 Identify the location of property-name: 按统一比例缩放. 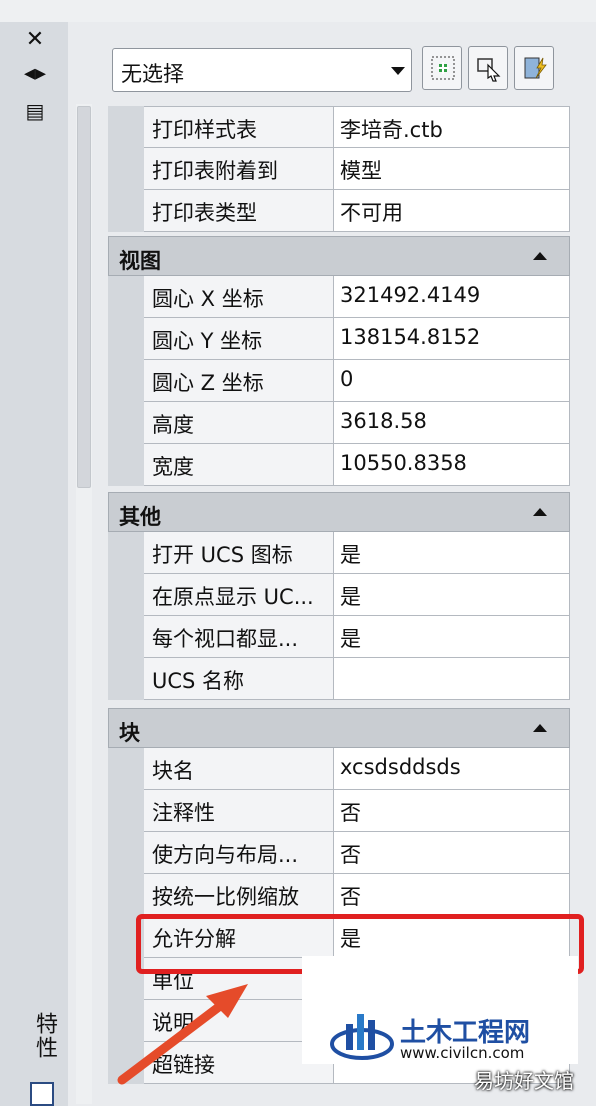
(239, 895).